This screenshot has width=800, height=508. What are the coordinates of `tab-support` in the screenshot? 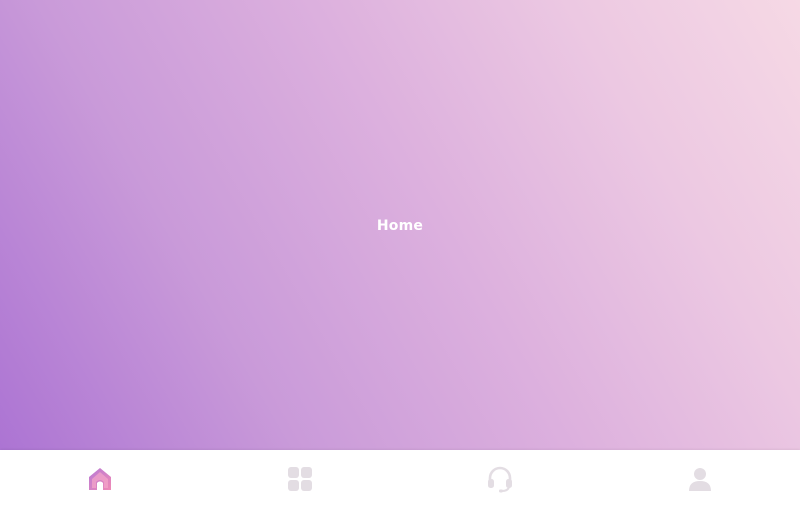 It's located at (500, 479).